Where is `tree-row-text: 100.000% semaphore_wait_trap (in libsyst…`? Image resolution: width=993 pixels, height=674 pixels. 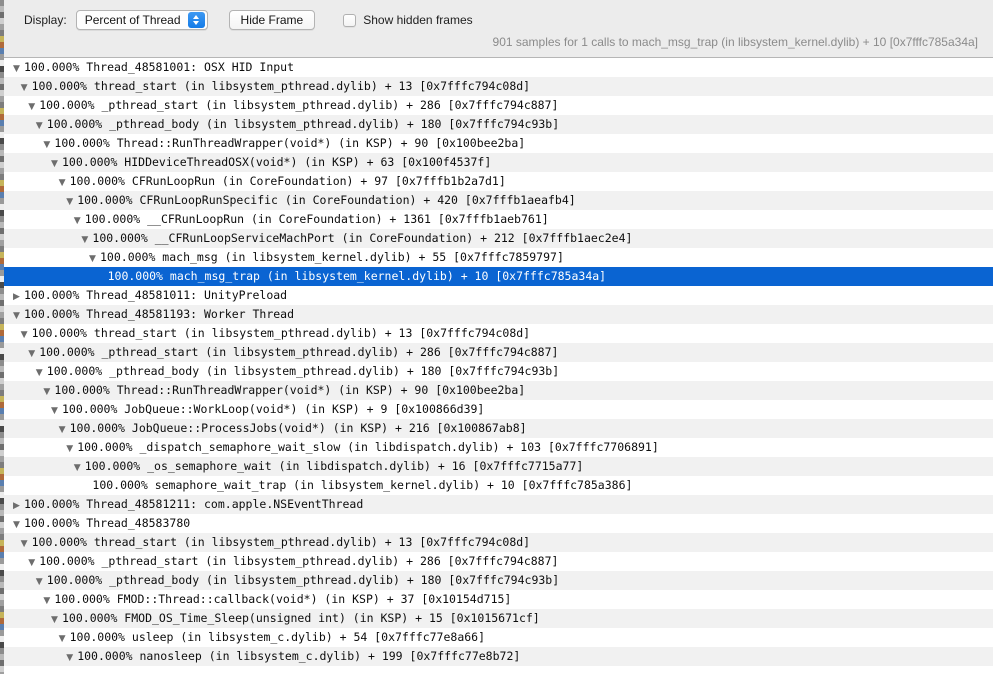
tree-row-text: 100.000% semaphore_wait_trap (in libsyst… is located at coordinates (362, 485).